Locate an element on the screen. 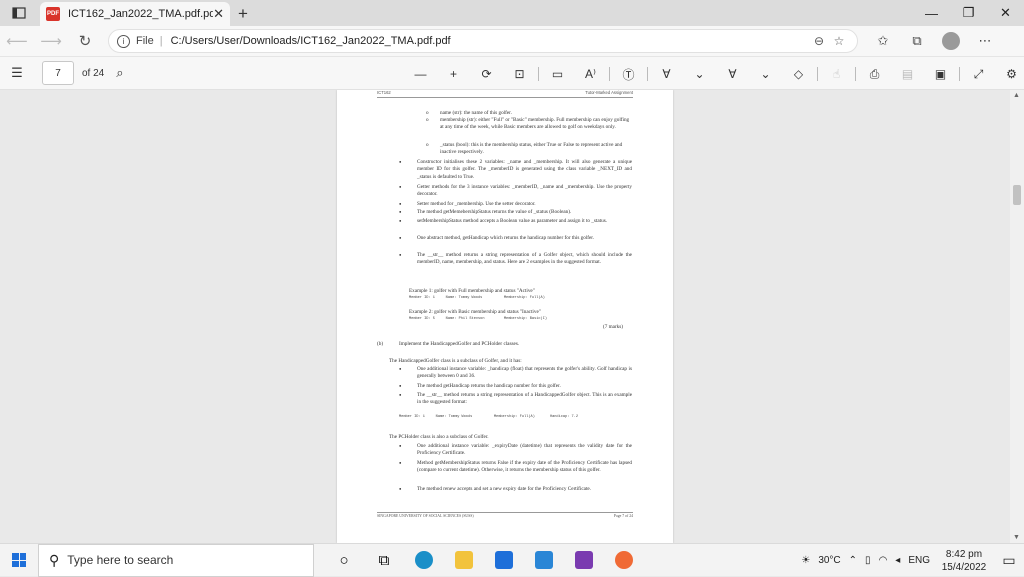 The height and width of the screenshot is (577, 1024). profile-avatar is located at coordinates (951, 41).